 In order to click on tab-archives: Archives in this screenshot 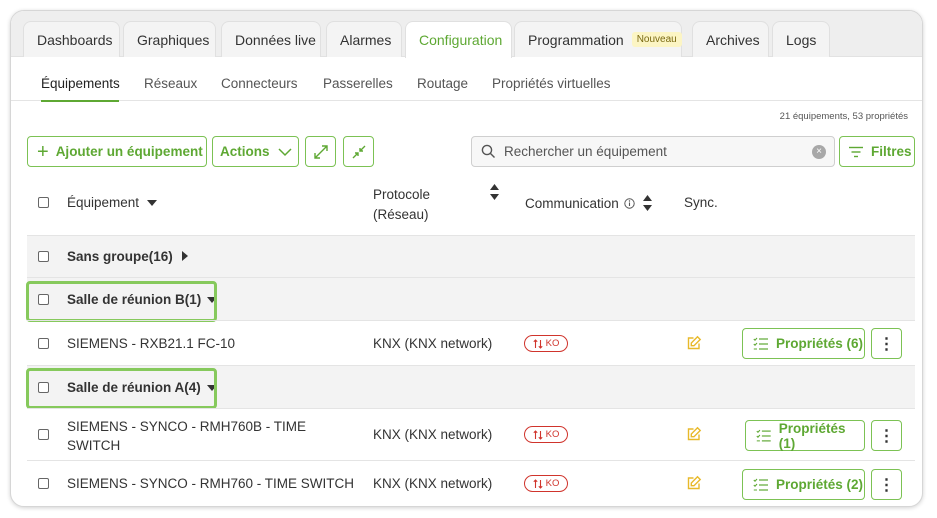, I will do `click(730, 39)`.